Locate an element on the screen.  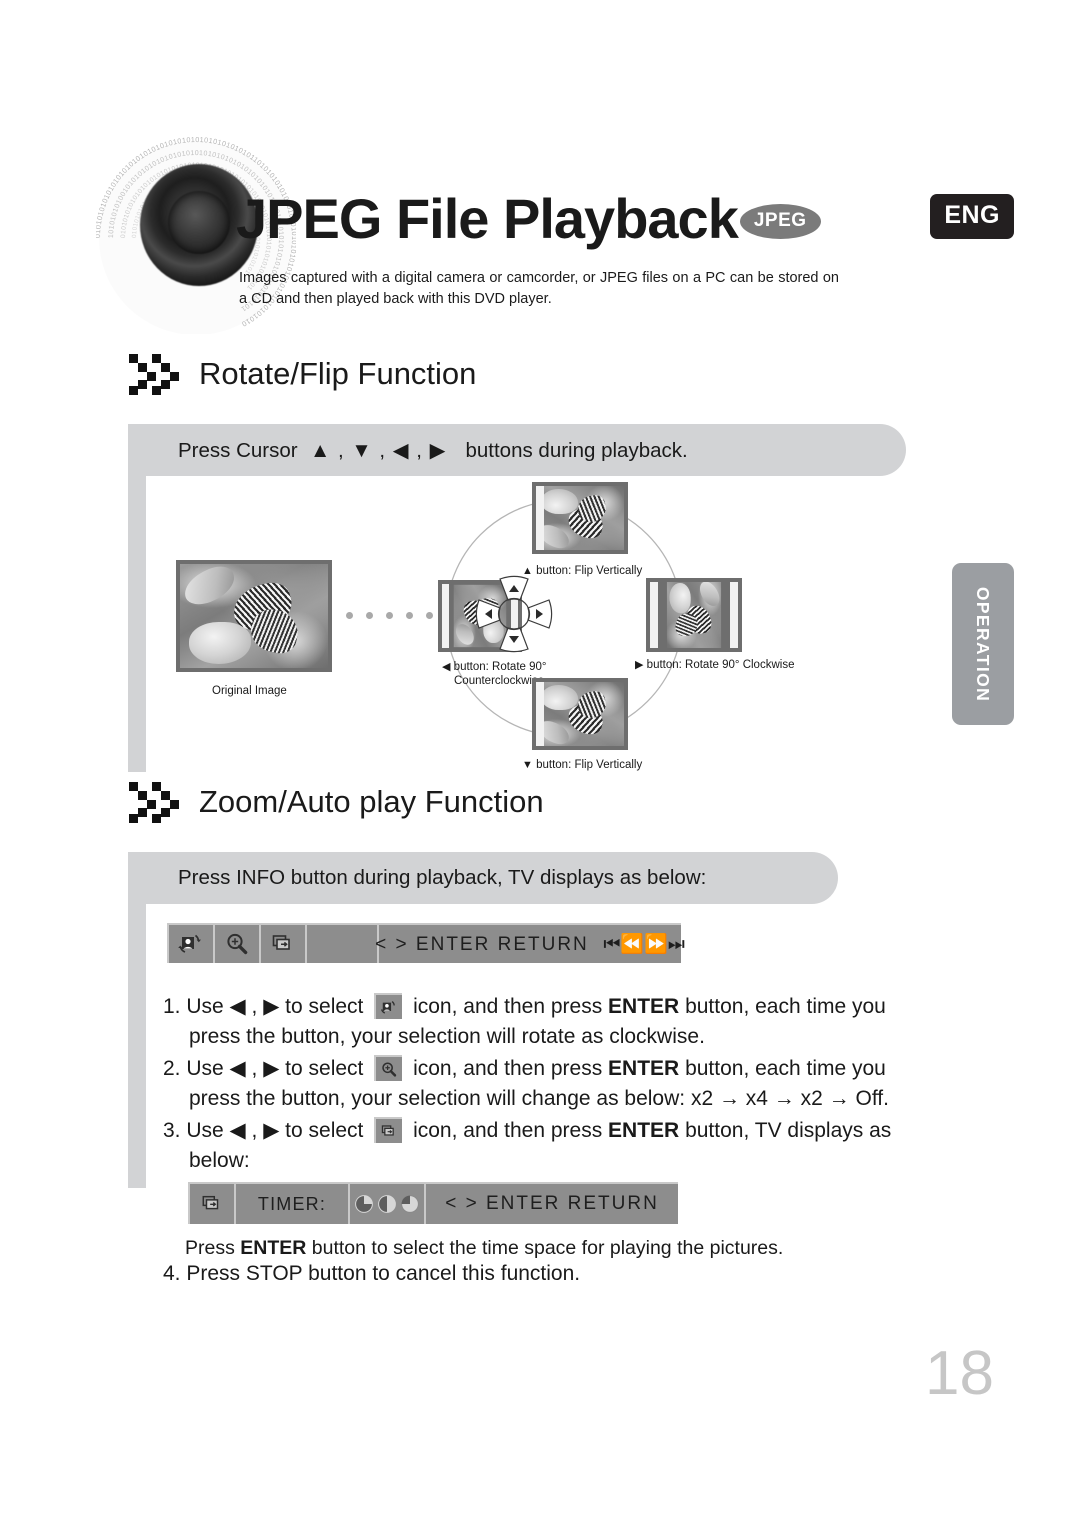
page-number: 18 is located at coordinates (959, 1373).